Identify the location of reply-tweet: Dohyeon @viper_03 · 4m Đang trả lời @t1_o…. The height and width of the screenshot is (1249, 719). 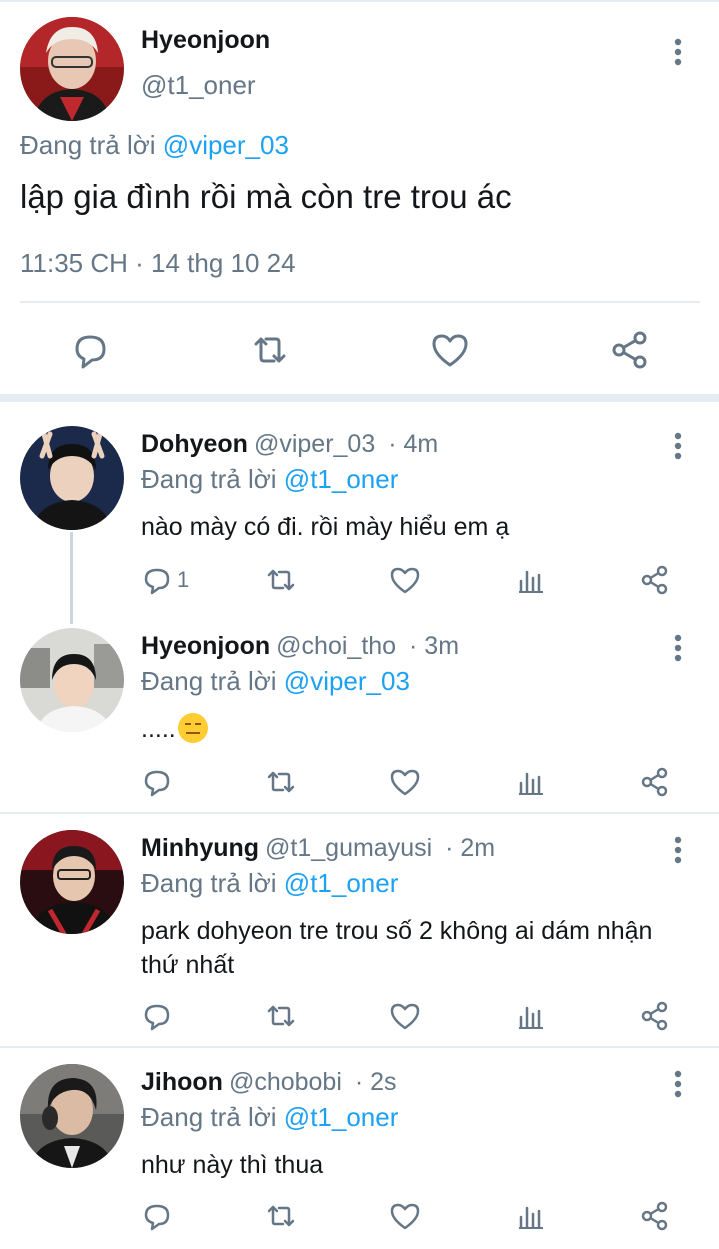
(359, 516).